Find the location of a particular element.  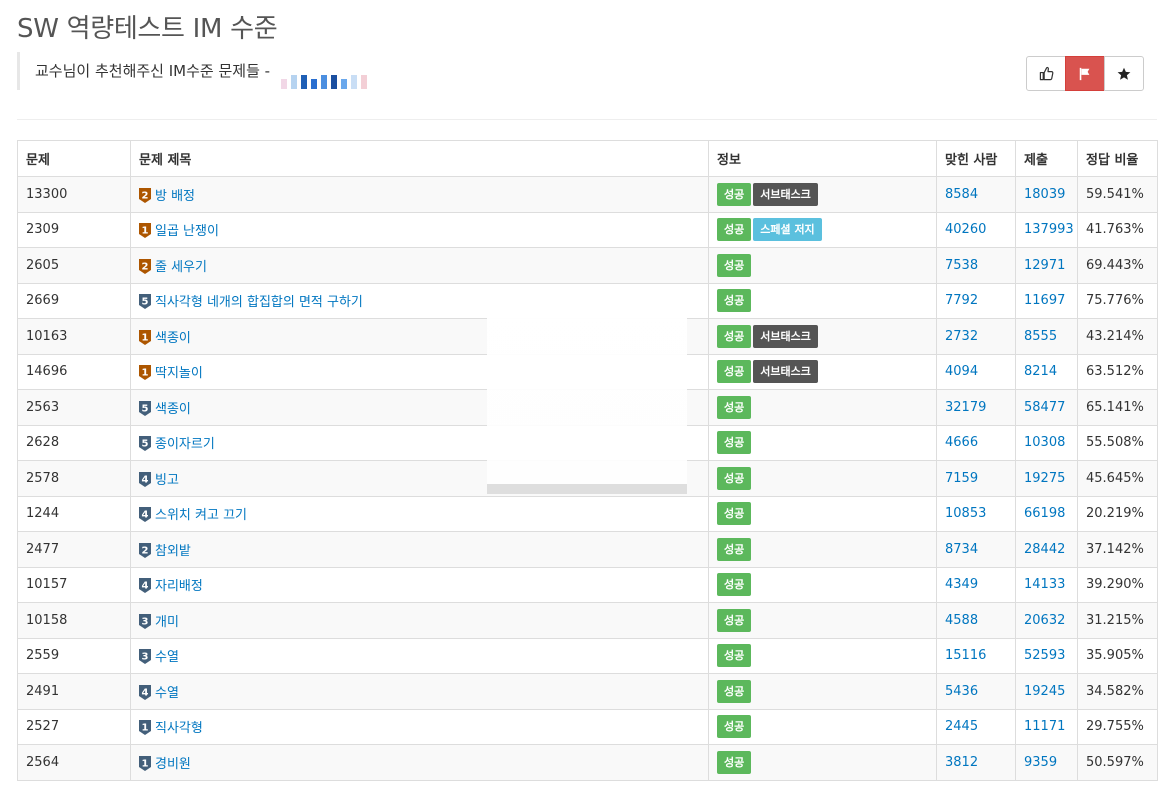

star-button is located at coordinates (1124, 73).